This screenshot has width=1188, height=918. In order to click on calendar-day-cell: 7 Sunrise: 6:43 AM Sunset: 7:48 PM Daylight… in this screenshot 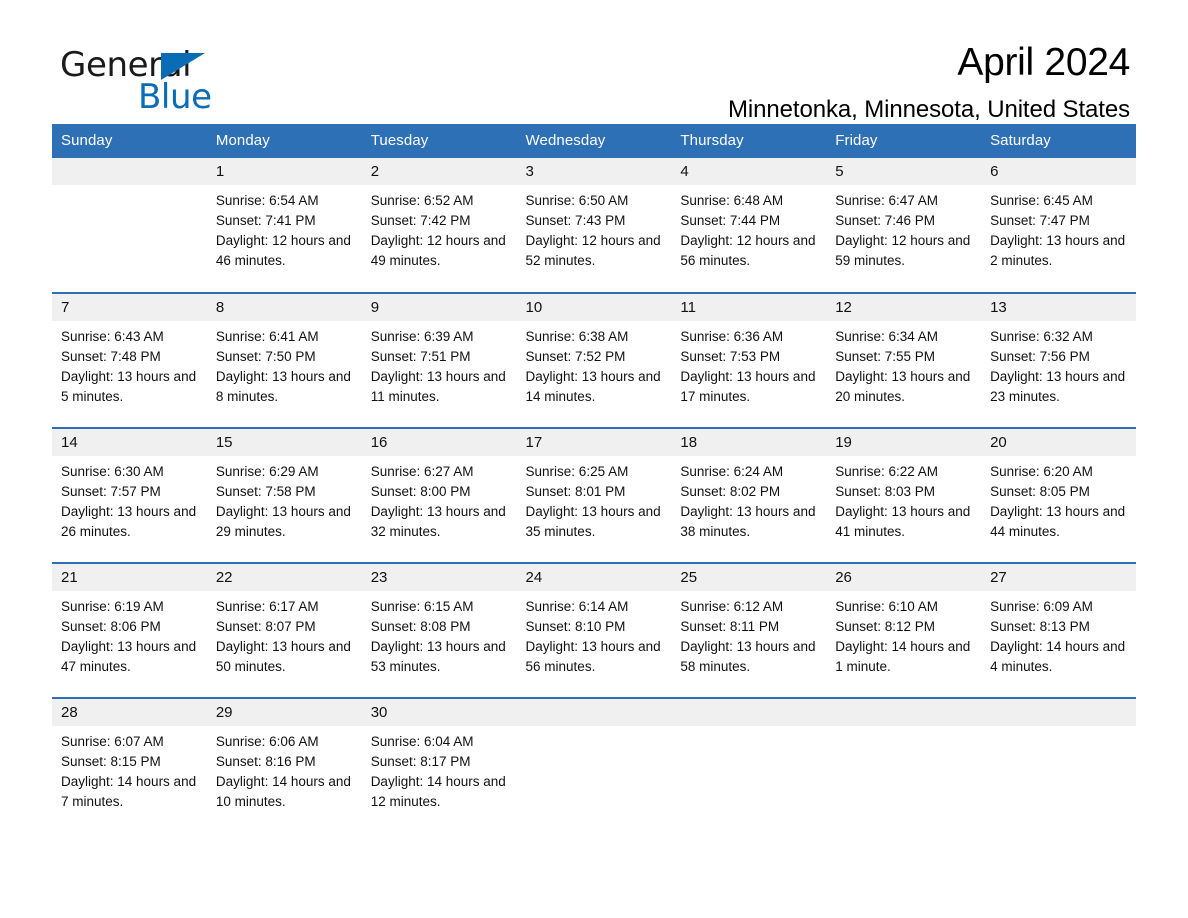, I will do `click(129, 360)`.